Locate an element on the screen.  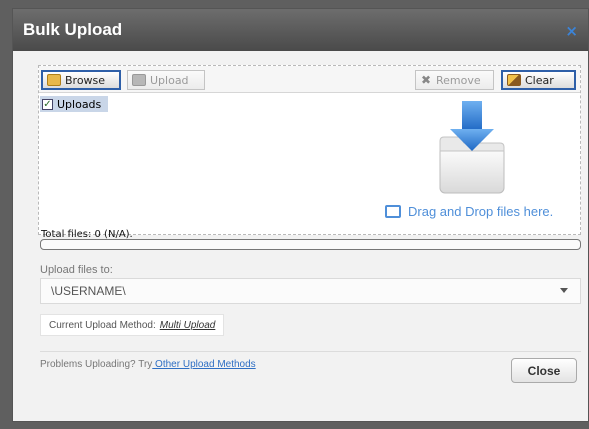
upload-tray-icon is located at coordinates (393, 211).